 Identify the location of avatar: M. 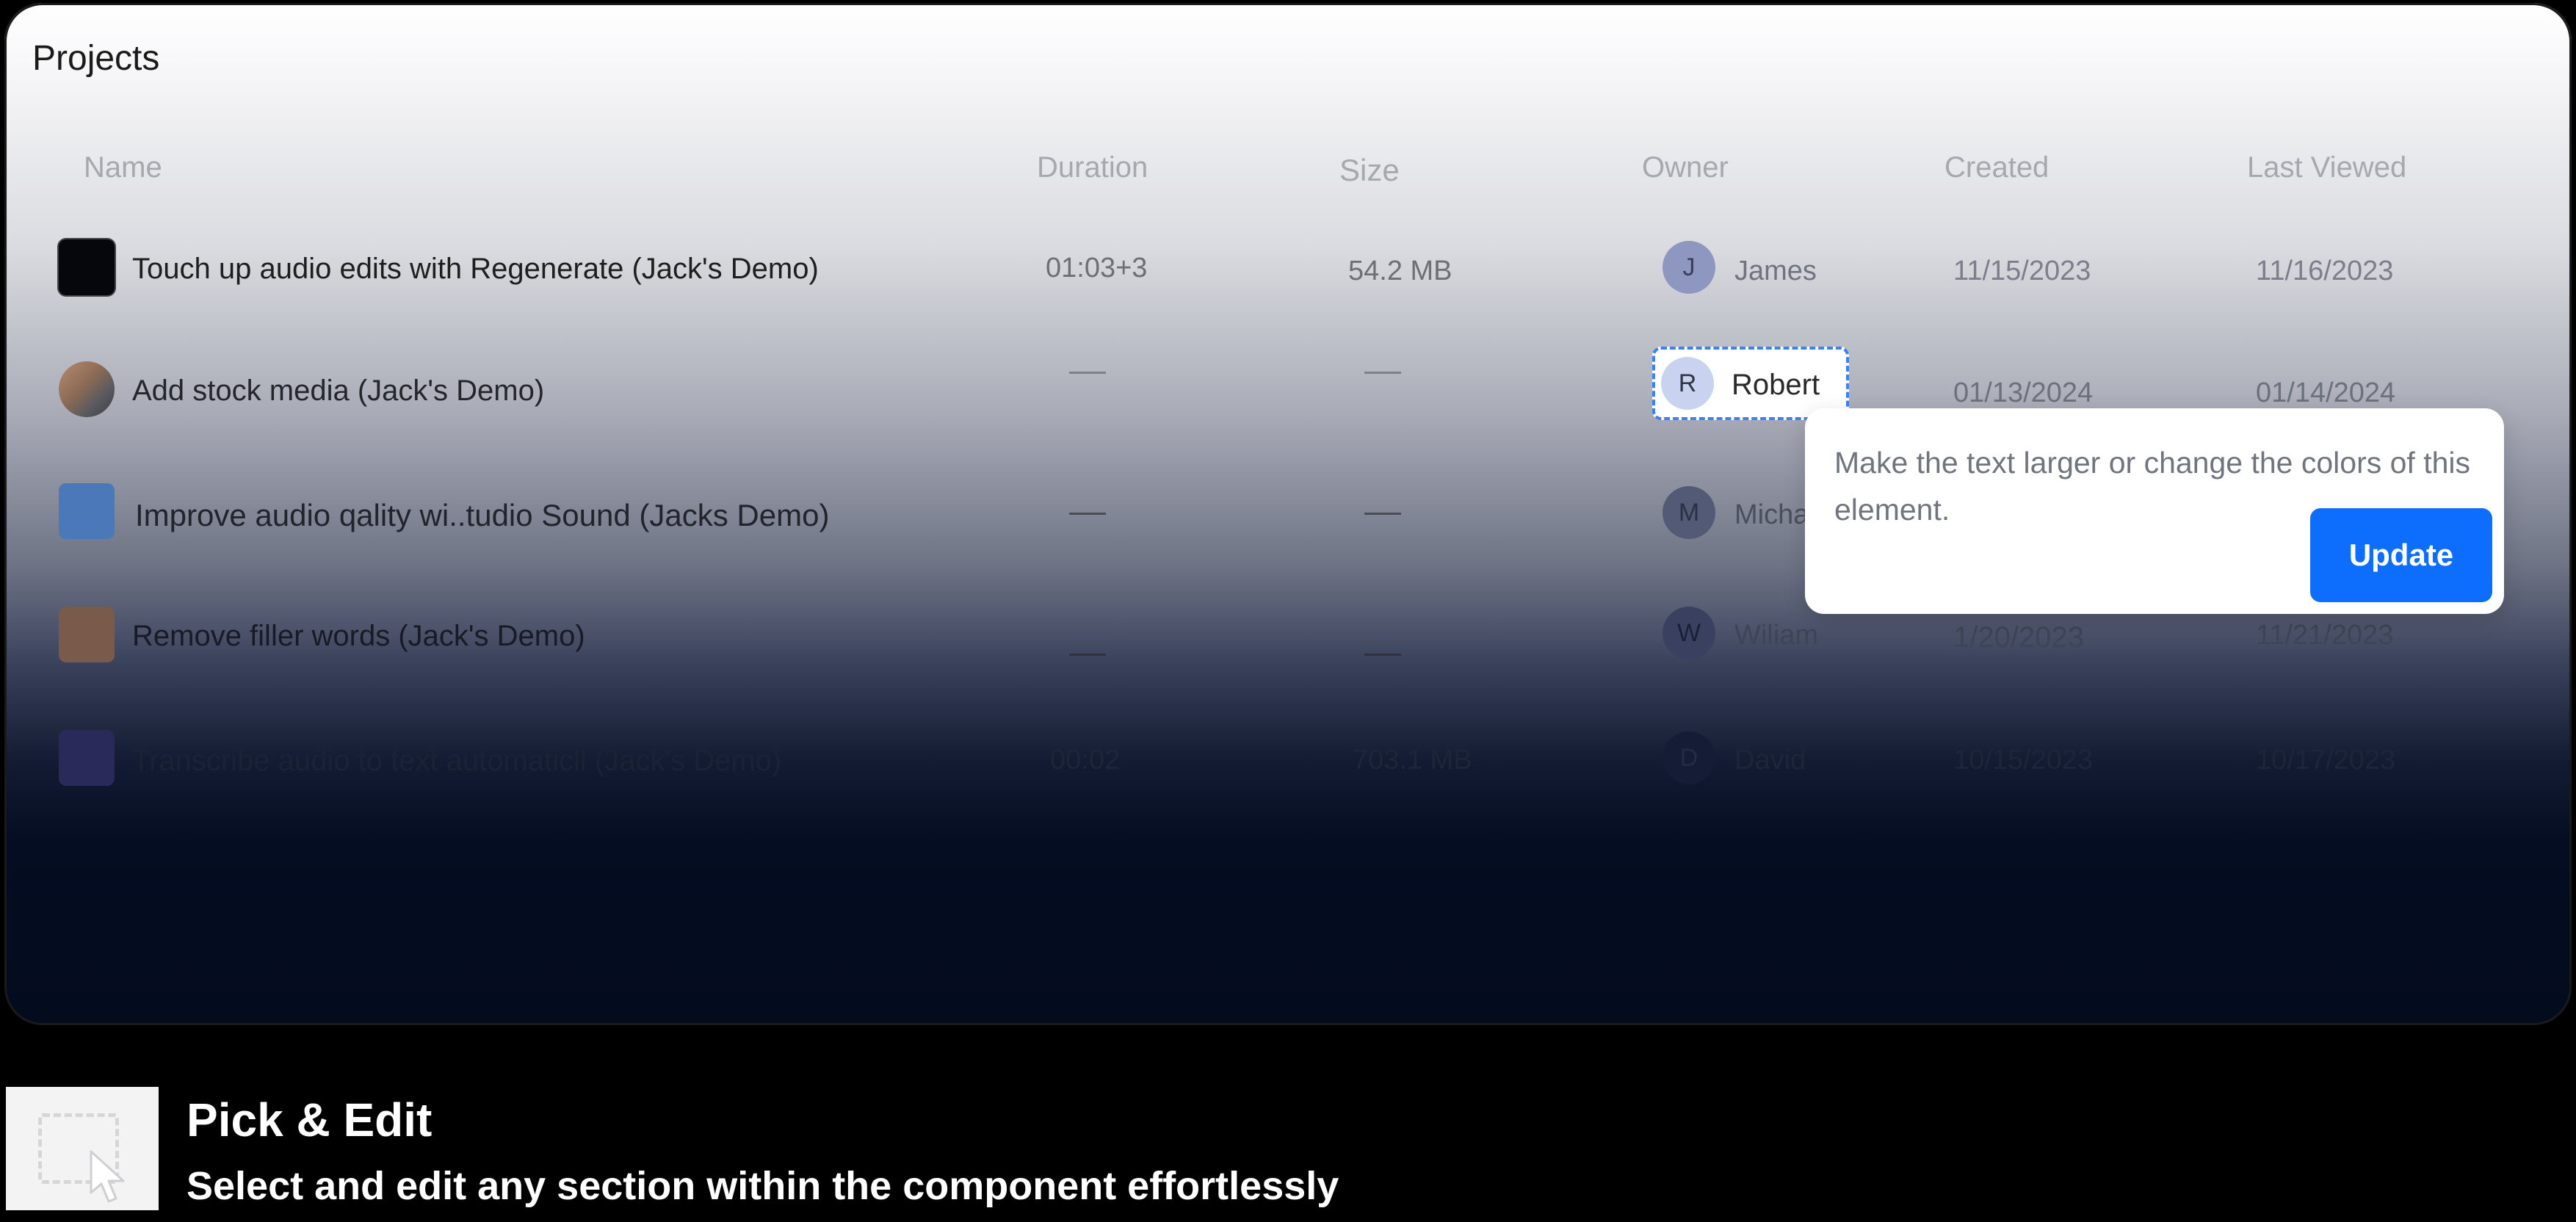
(1689, 512).